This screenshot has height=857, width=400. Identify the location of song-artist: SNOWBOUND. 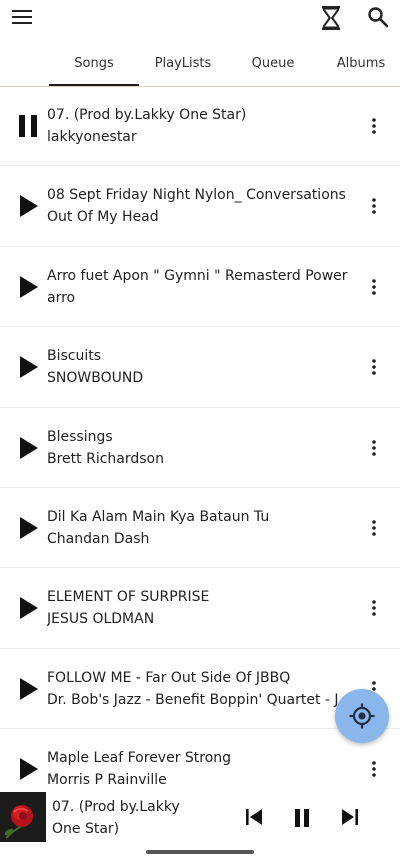
(95, 378).